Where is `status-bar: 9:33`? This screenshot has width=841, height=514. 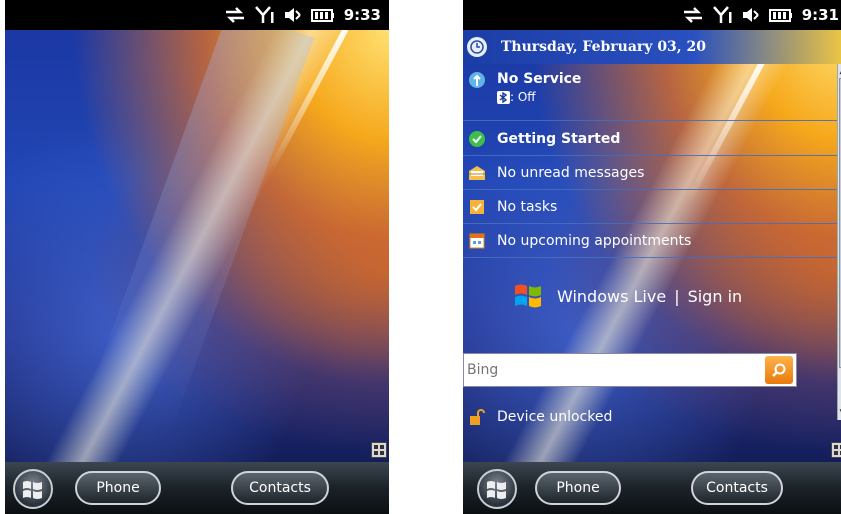
status-bar: 9:33 is located at coordinates (197, 15).